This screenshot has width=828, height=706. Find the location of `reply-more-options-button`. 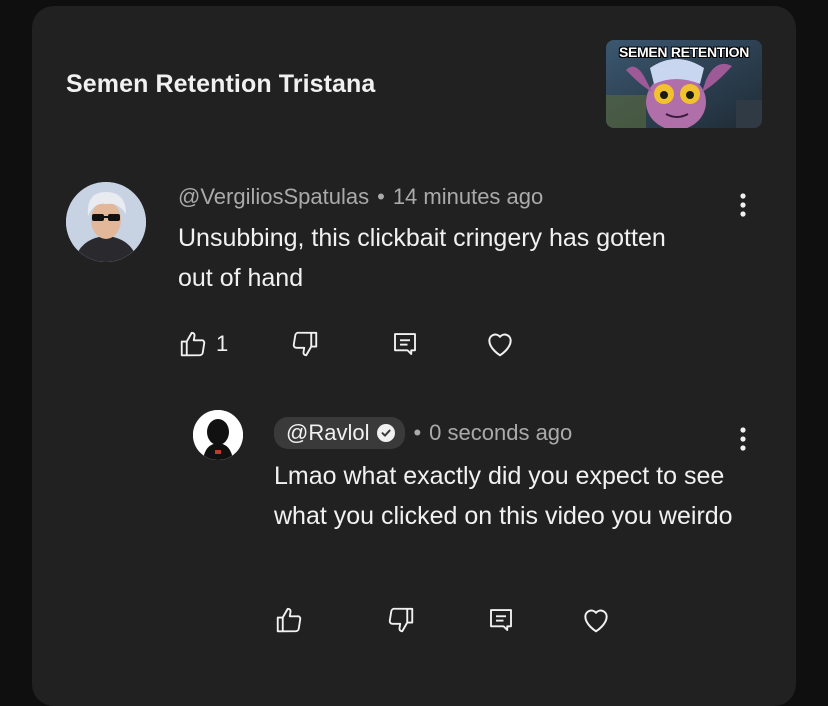

reply-more-options-button is located at coordinates (743, 439).